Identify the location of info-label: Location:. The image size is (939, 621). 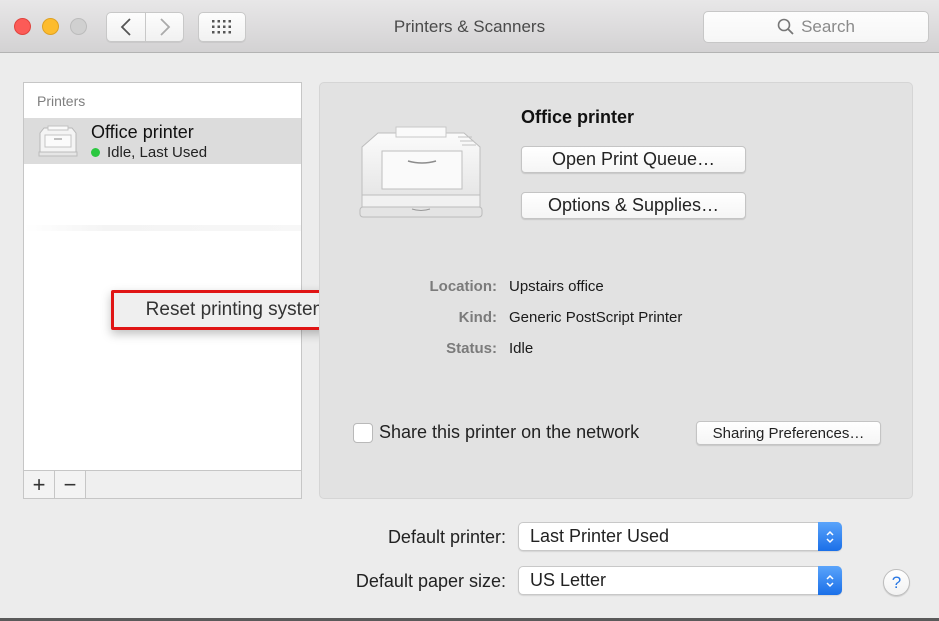
(463, 286).